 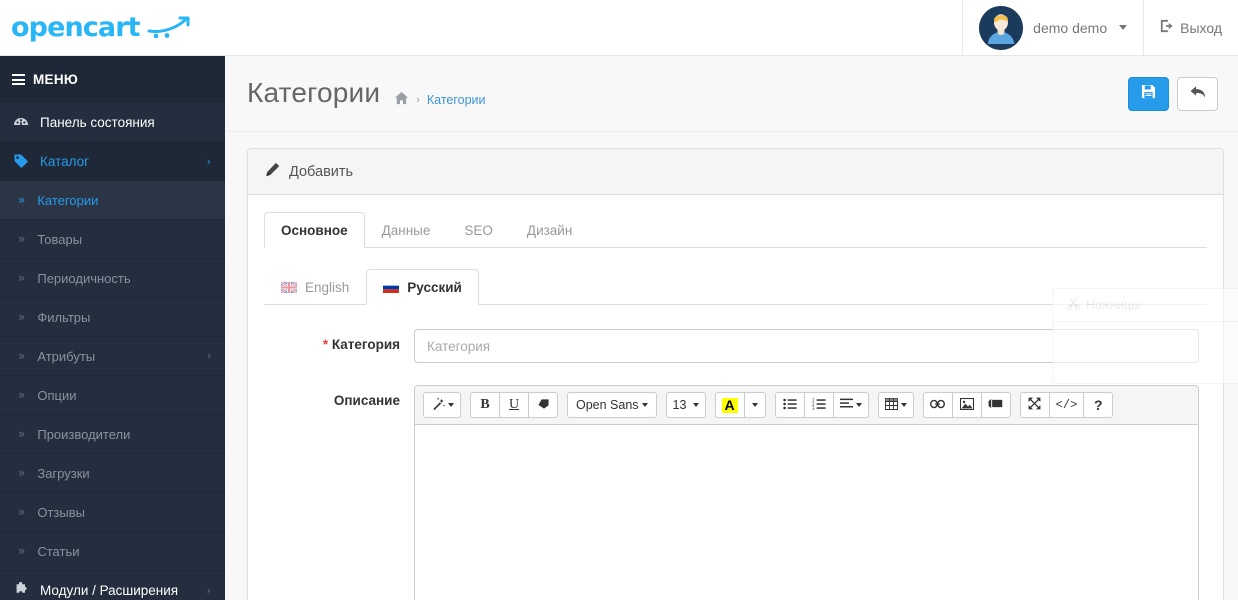 I want to click on ordered-list-button: 1 2 3, so click(x=818, y=405).